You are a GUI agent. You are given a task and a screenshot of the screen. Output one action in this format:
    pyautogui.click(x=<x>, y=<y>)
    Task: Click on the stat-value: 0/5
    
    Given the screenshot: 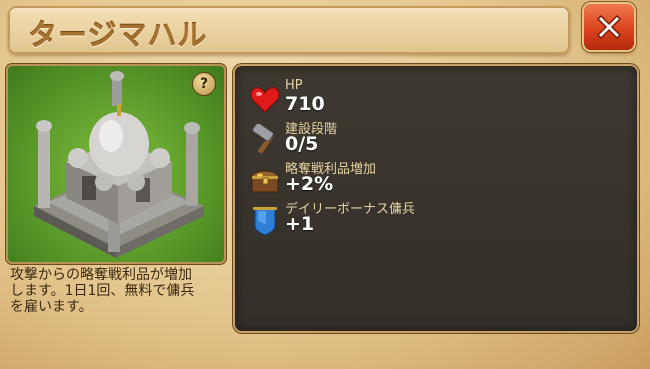 What is the action you would take?
    pyautogui.click(x=302, y=144)
    